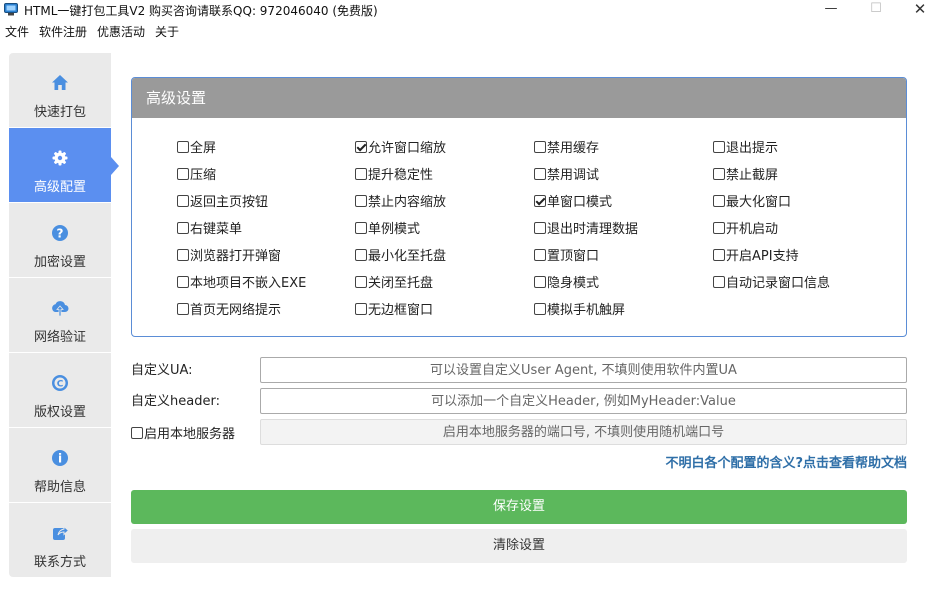 The height and width of the screenshot is (609, 941). Describe the element at coordinates (579, 308) in the screenshot. I see `option-checkbox: 模拟手机触屏` at that location.